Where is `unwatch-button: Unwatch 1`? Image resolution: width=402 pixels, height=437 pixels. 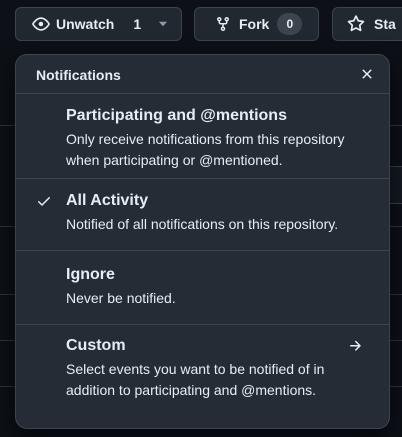 unwatch-button: Unwatch 1 is located at coordinates (98, 24).